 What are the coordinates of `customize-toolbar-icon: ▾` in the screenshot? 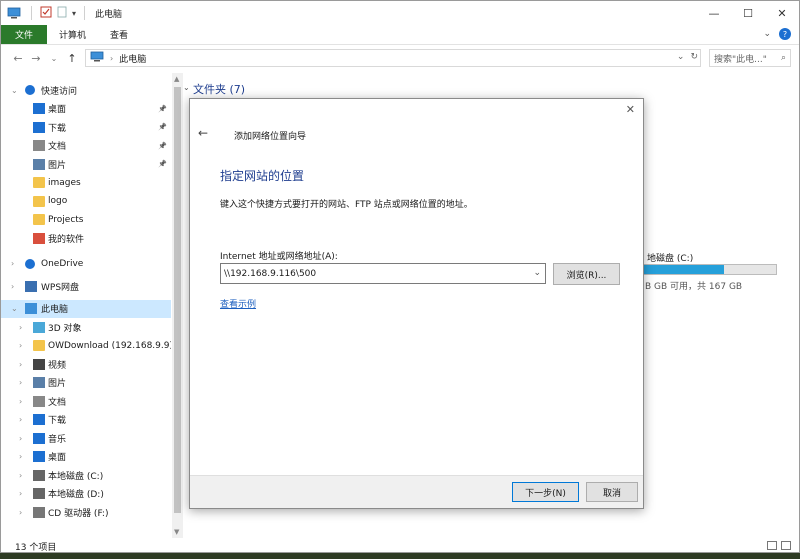 It's located at (74, 13).